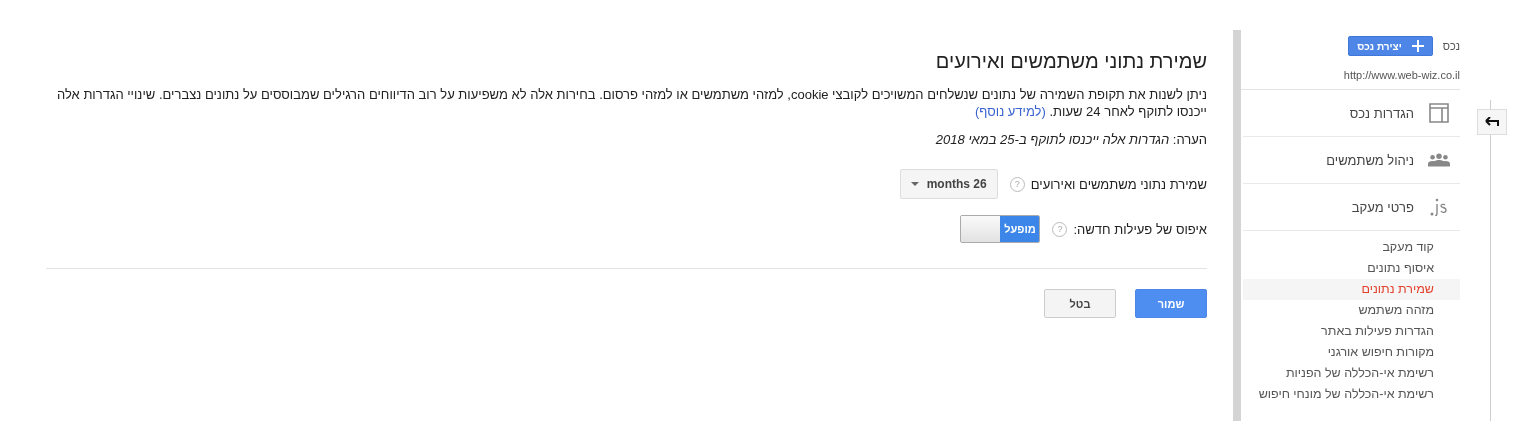  What do you see at coordinates (1000, 229) in the screenshot?
I see `reset-toggle: מופעל` at bounding box center [1000, 229].